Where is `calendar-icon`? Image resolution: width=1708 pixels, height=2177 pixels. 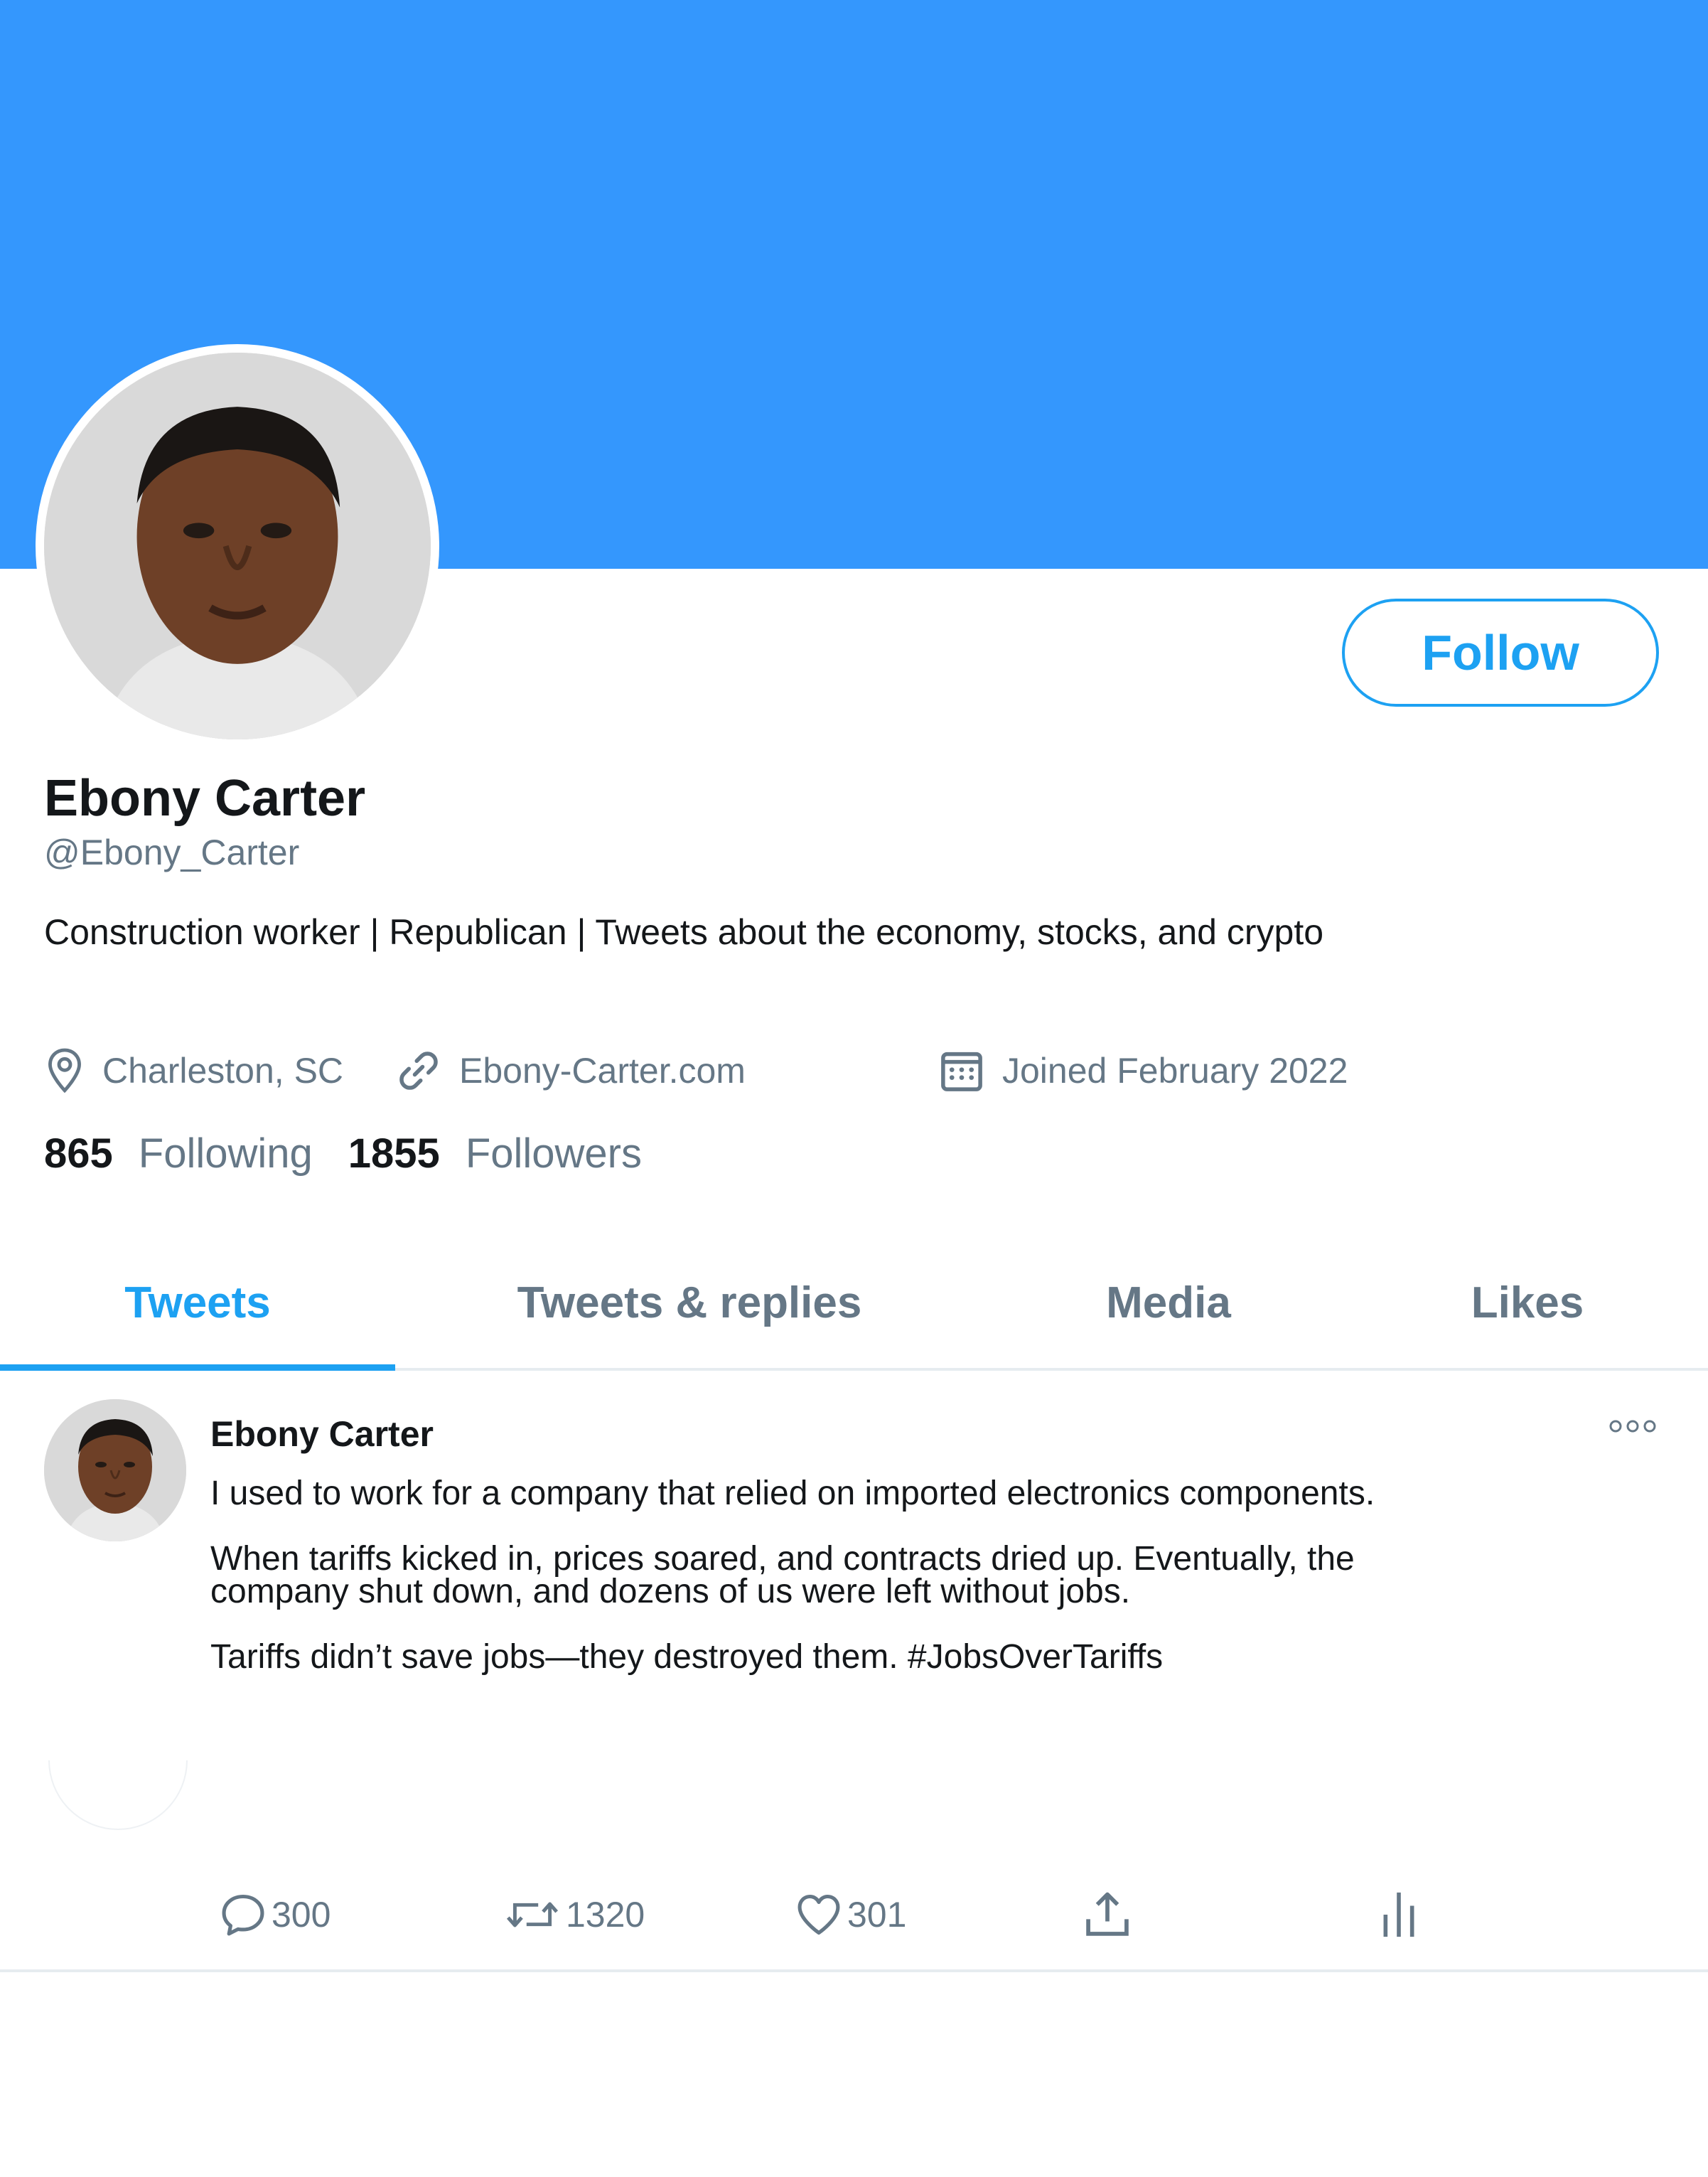
calendar-icon is located at coordinates (961, 1070).